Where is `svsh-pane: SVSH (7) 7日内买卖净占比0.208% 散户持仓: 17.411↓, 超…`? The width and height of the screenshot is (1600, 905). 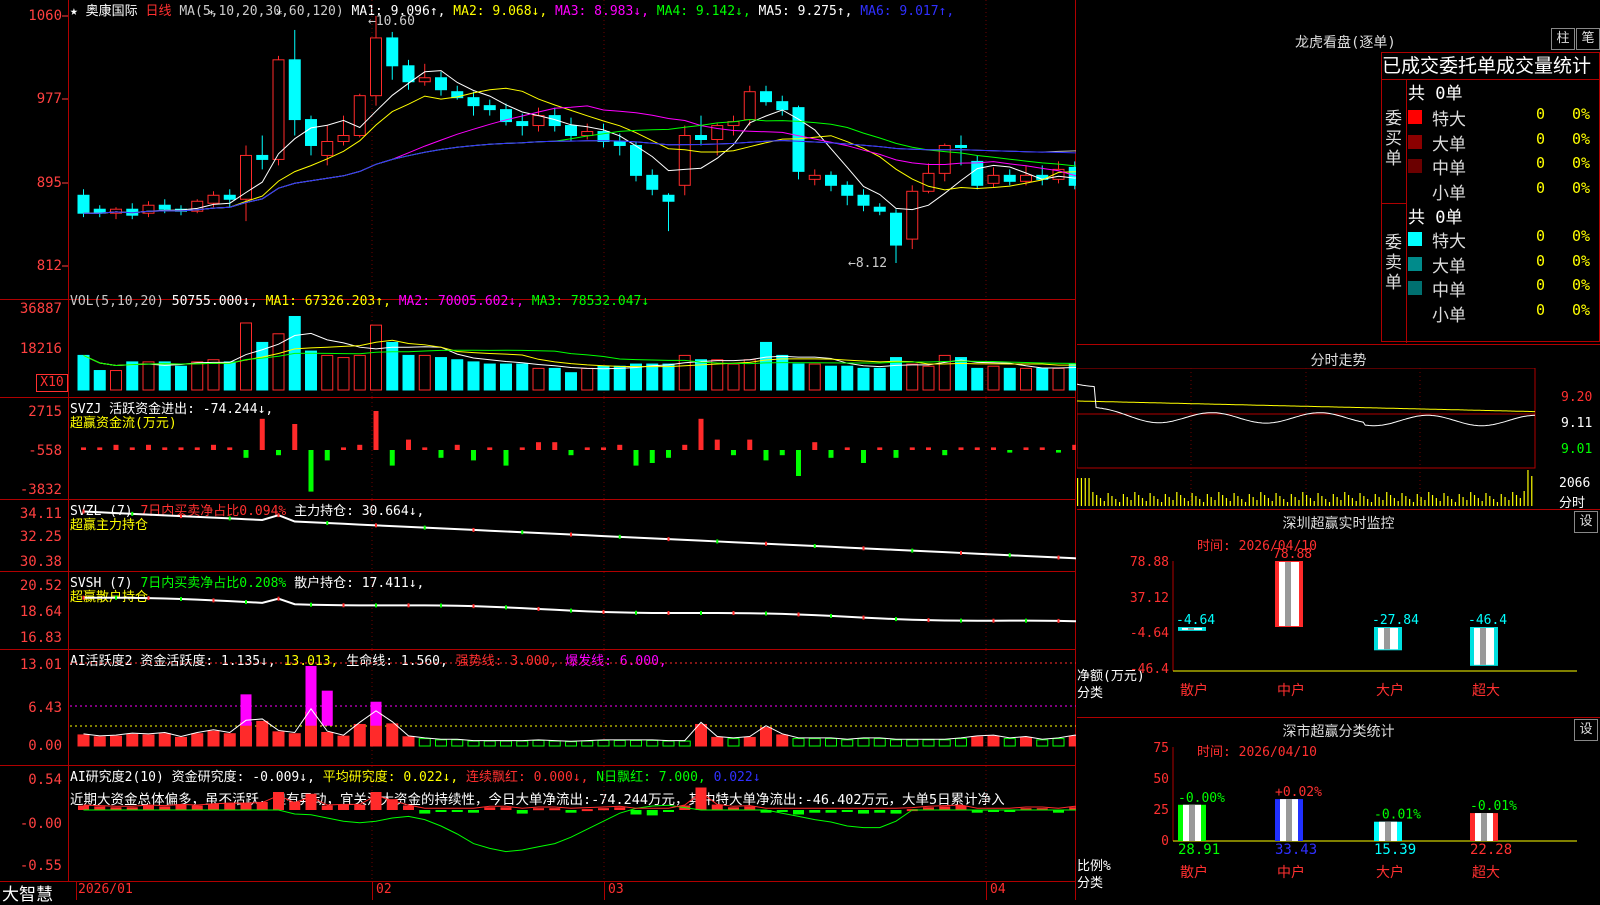 svsh-pane: SVSH (7) 7日内买卖净占比0.208% 散户持仓: 17.411↓, 超… is located at coordinates (538, 611).